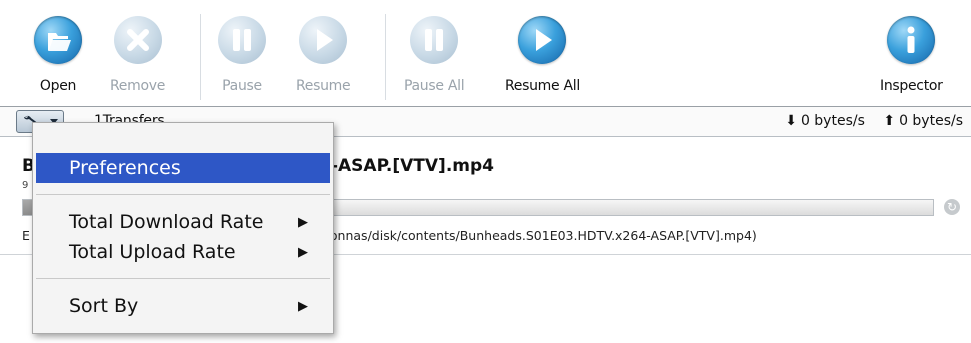  I want to click on info-icon, so click(911, 40).